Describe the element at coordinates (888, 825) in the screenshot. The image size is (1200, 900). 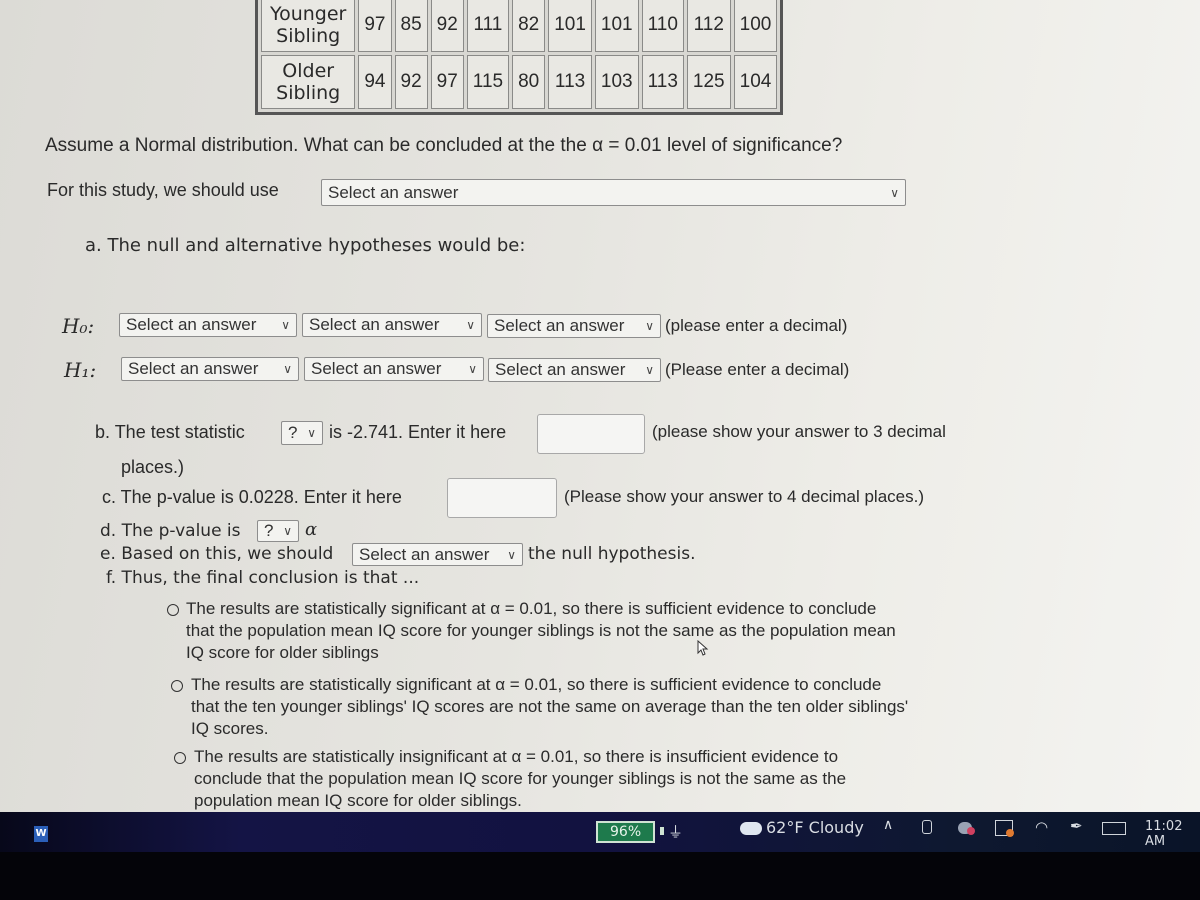
I see `chevron-up-icon: ∧` at that location.